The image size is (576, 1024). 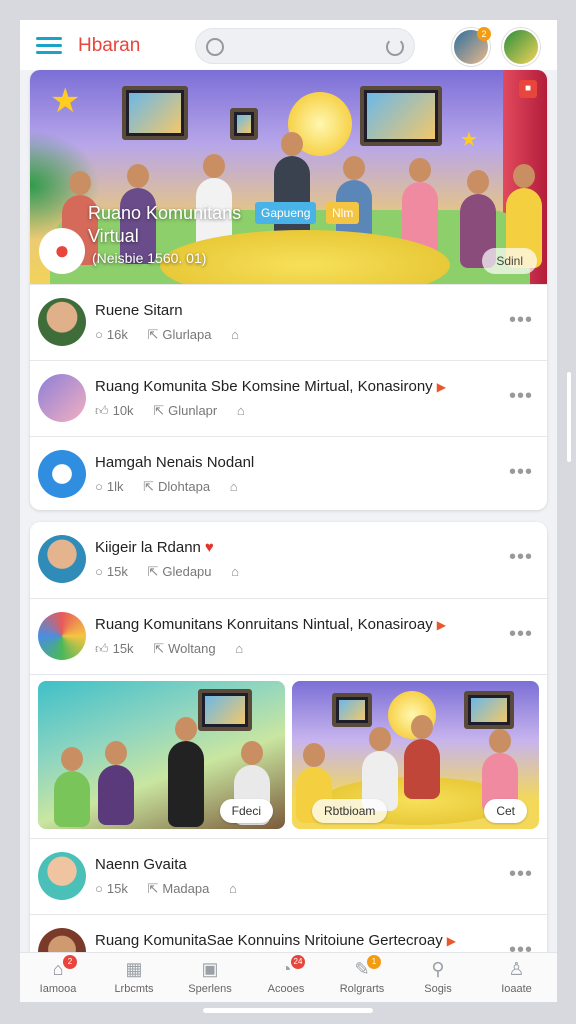 What do you see at coordinates (343, 213) in the screenshot?
I see `hero-tag: Nlm` at bounding box center [343, 213].